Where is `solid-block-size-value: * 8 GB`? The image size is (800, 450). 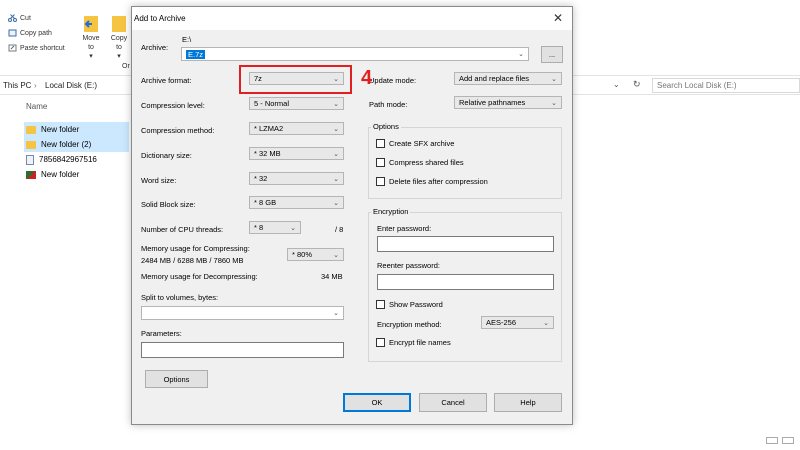 solid-block-size-value: * 8 GB is located at coordinates (265, 202).